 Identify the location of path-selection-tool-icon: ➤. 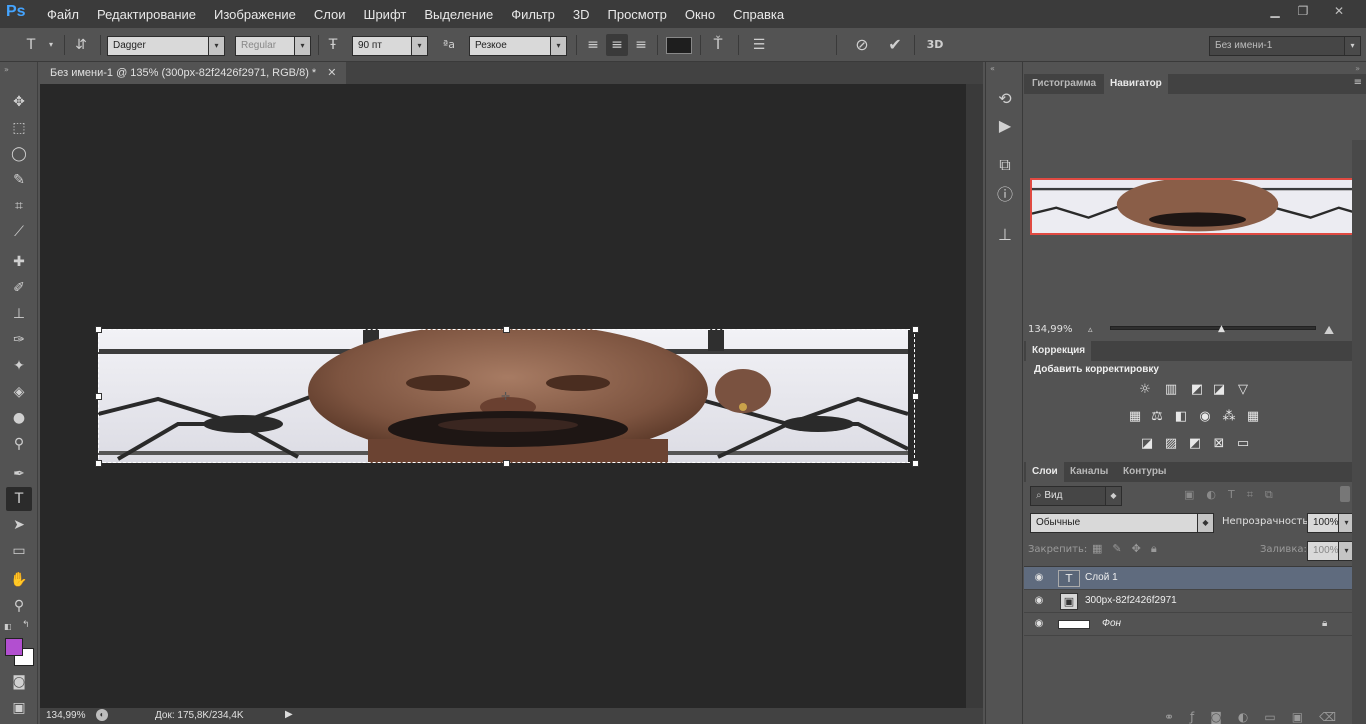
(19, 525).